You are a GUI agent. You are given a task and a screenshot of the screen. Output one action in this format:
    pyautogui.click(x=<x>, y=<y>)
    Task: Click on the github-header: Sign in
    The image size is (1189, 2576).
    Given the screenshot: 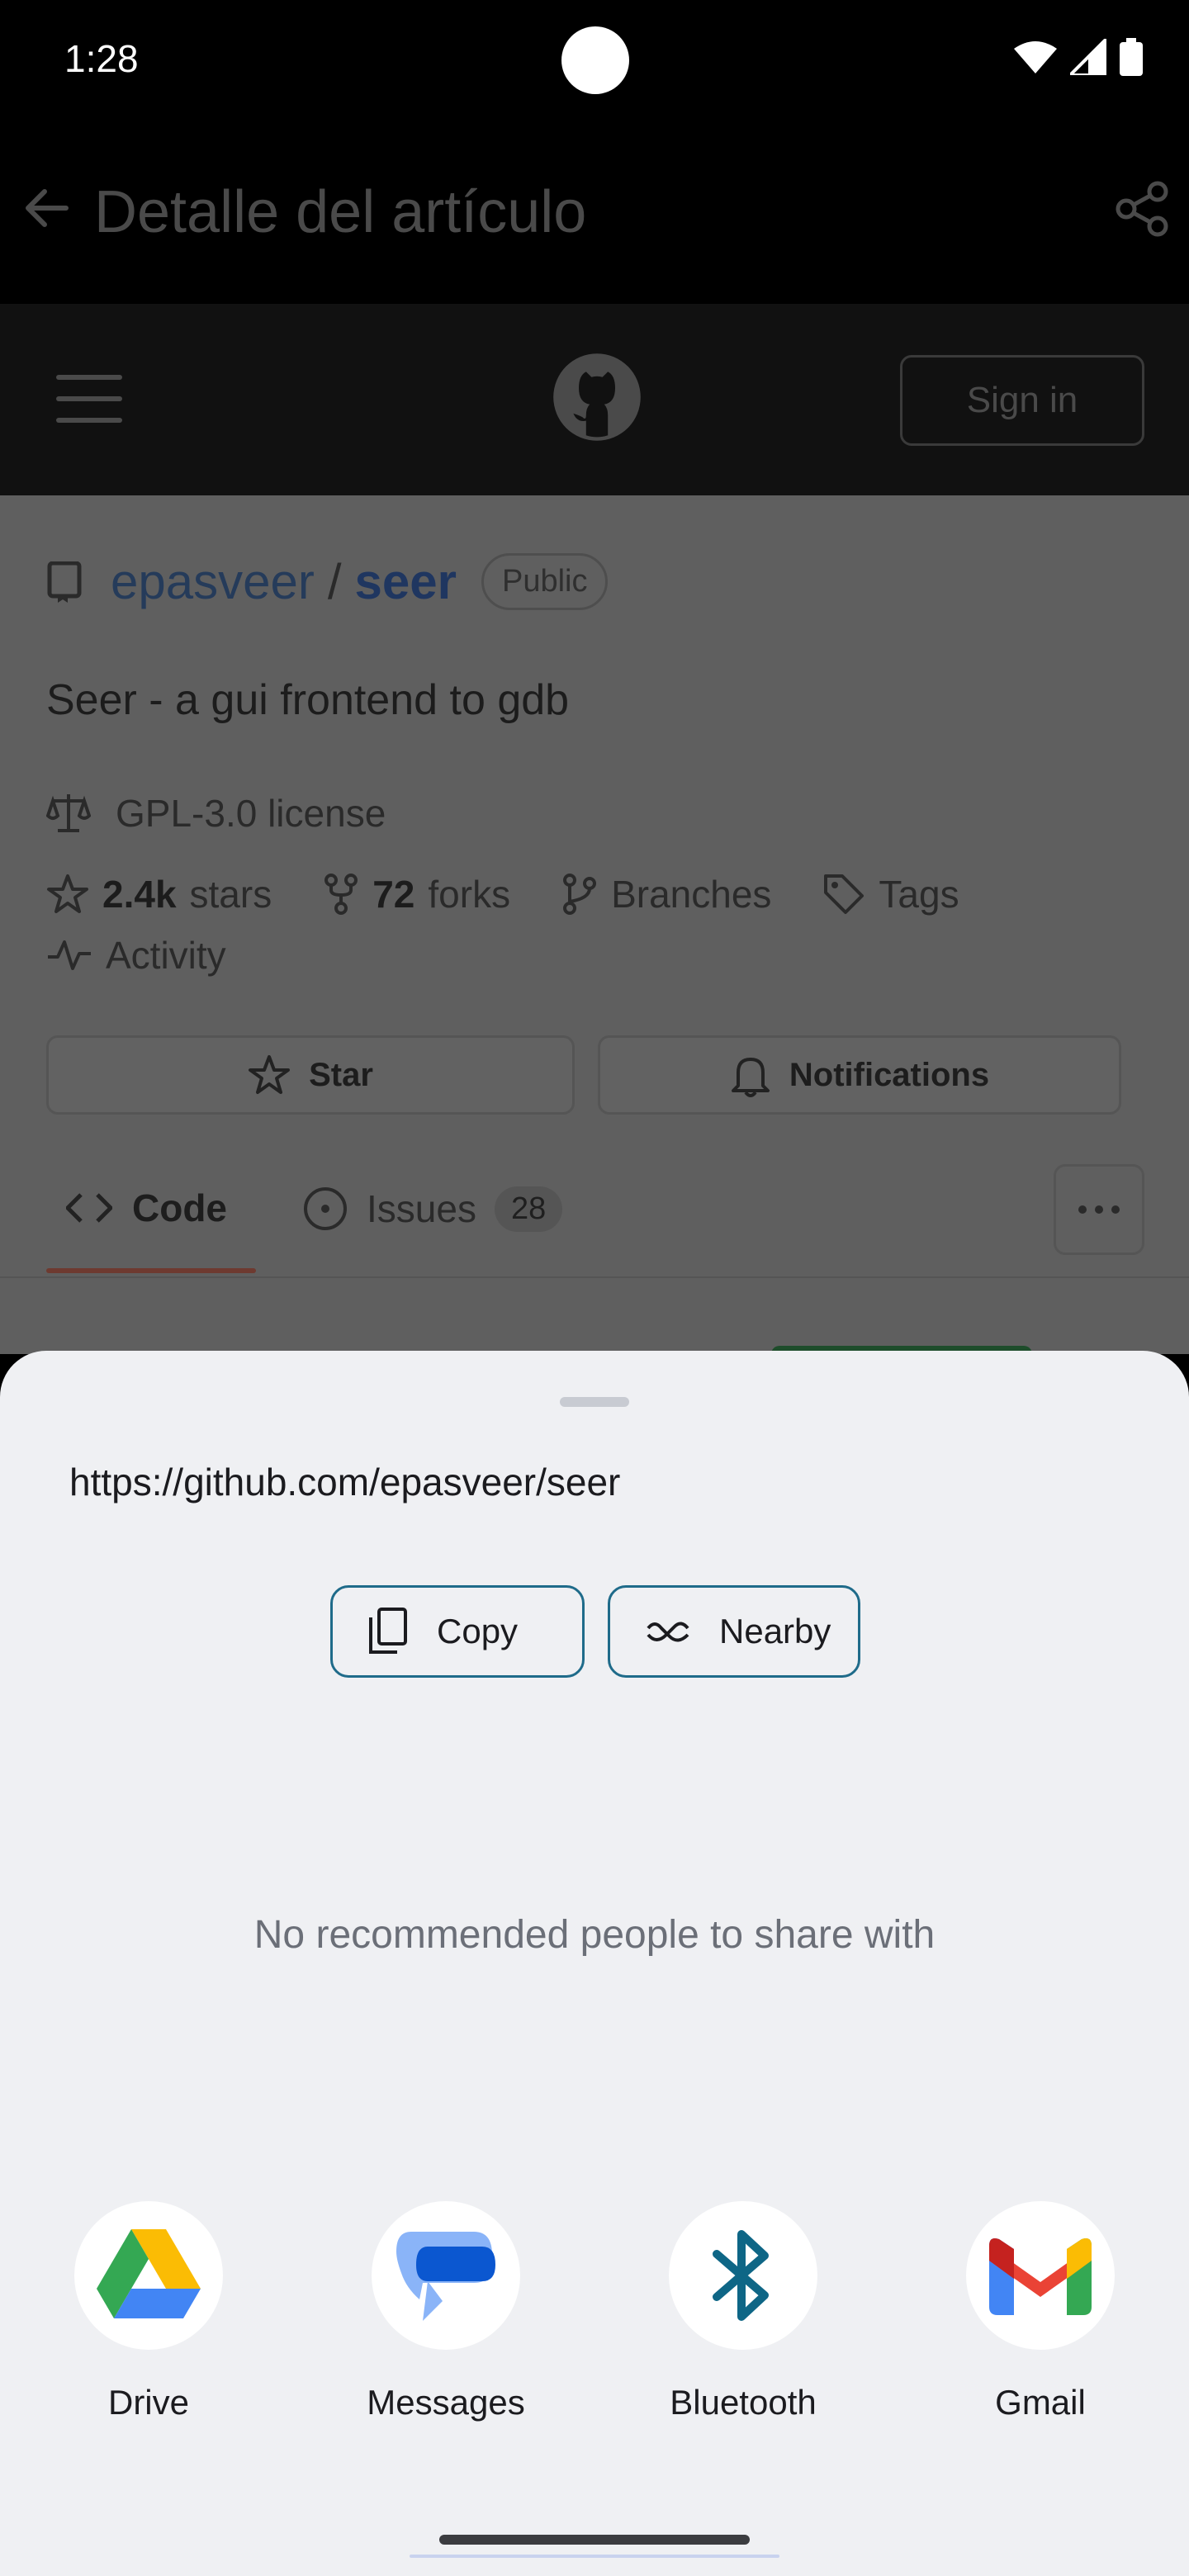 What is the action you would take?
    pyautogui.click(x=594, y=399)
    